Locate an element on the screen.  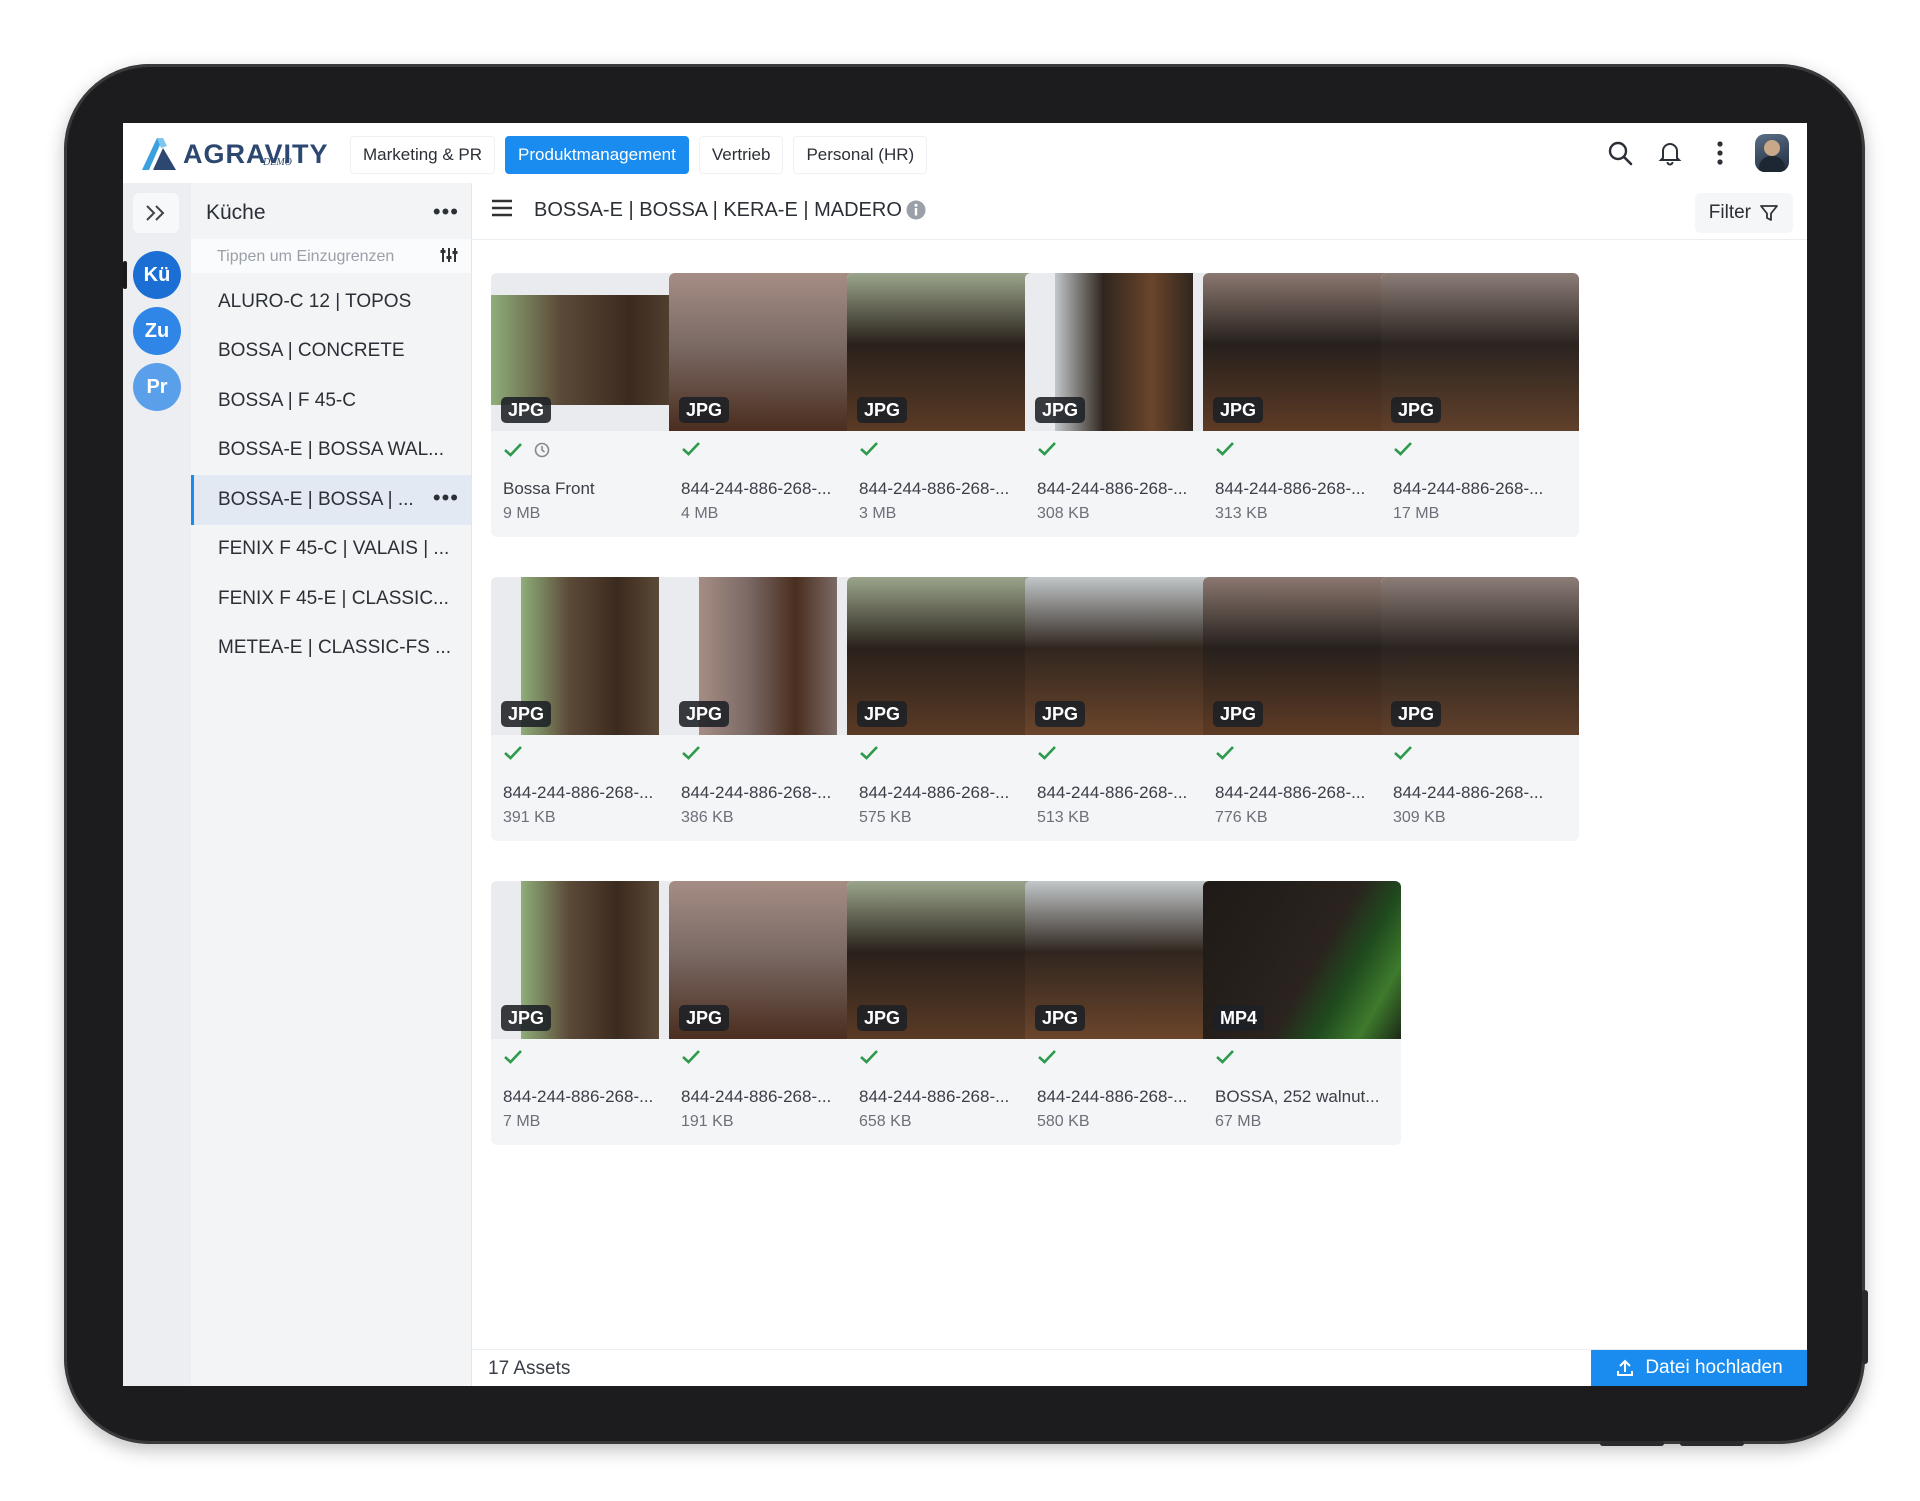
asset-size: 313 KB is located at coordinates (1241, 513).